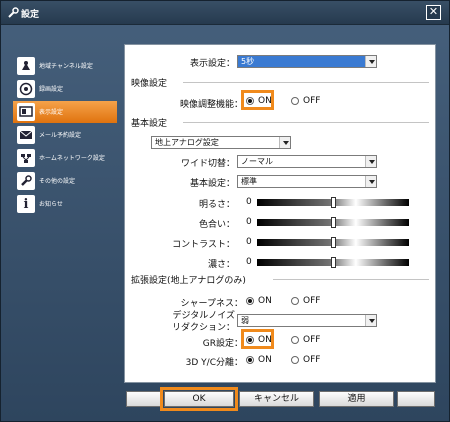  I want to click on info-icon: i, so click(26, 204).